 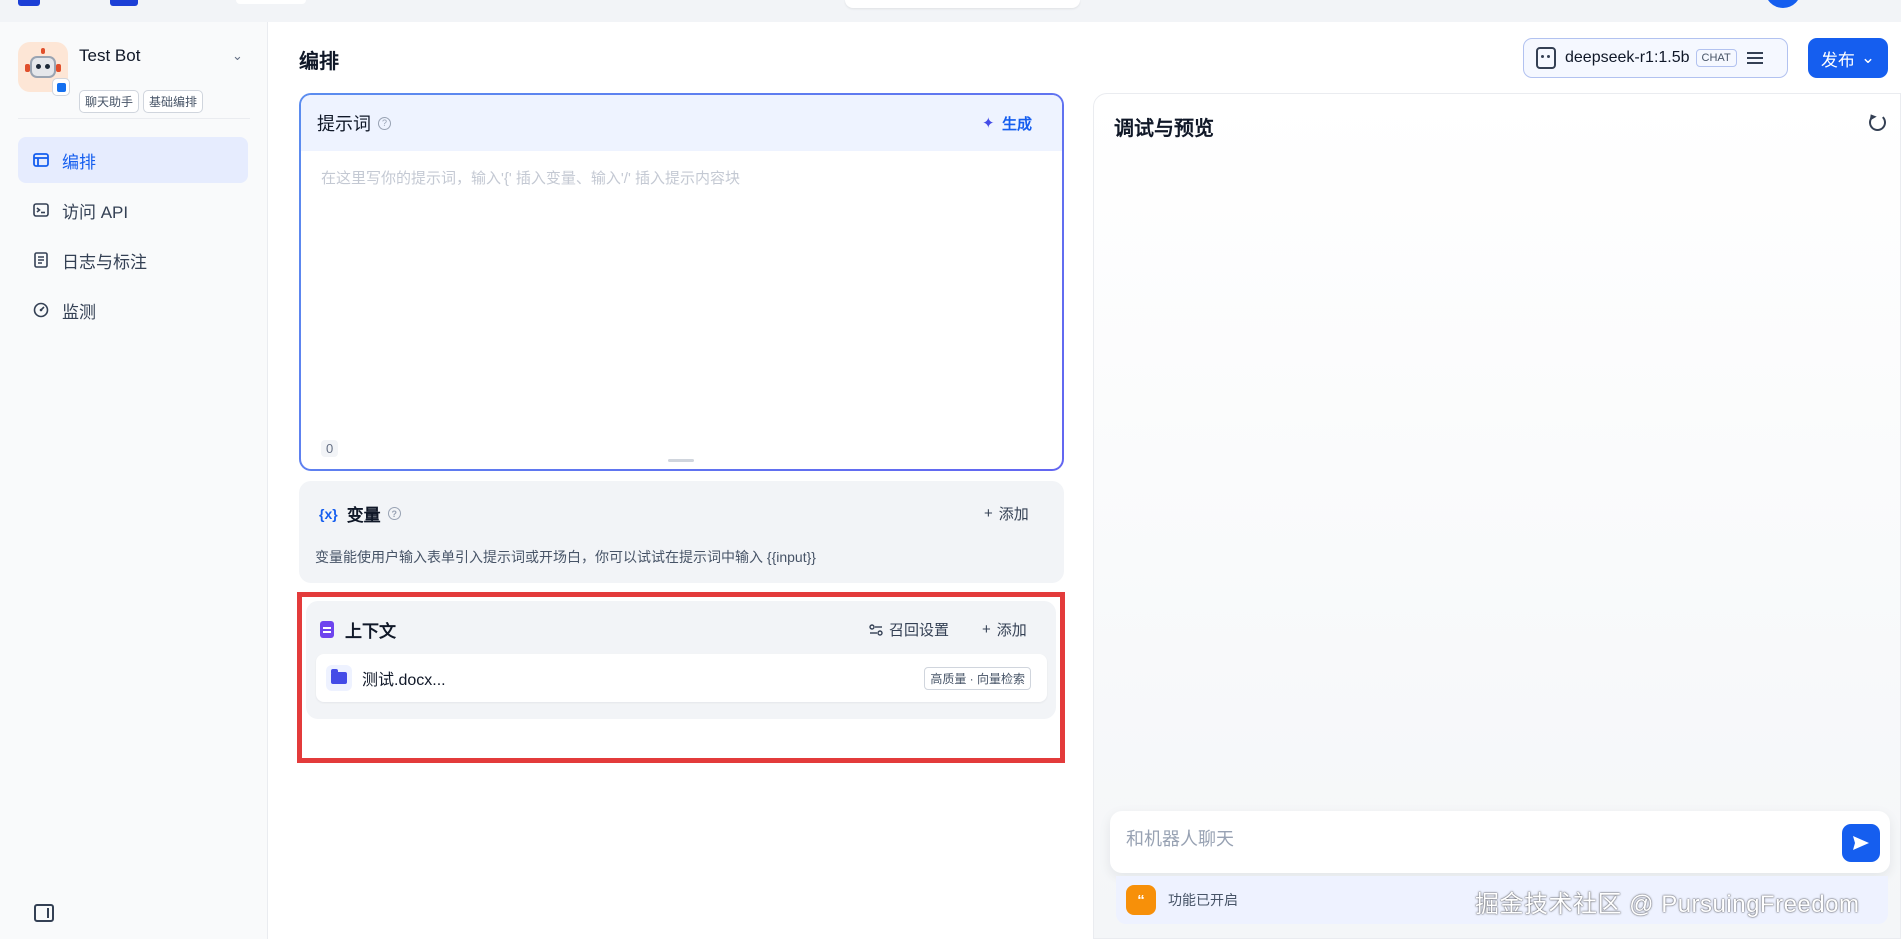 I want to click on generate-button: 生成, so click(x=1007, y=123).